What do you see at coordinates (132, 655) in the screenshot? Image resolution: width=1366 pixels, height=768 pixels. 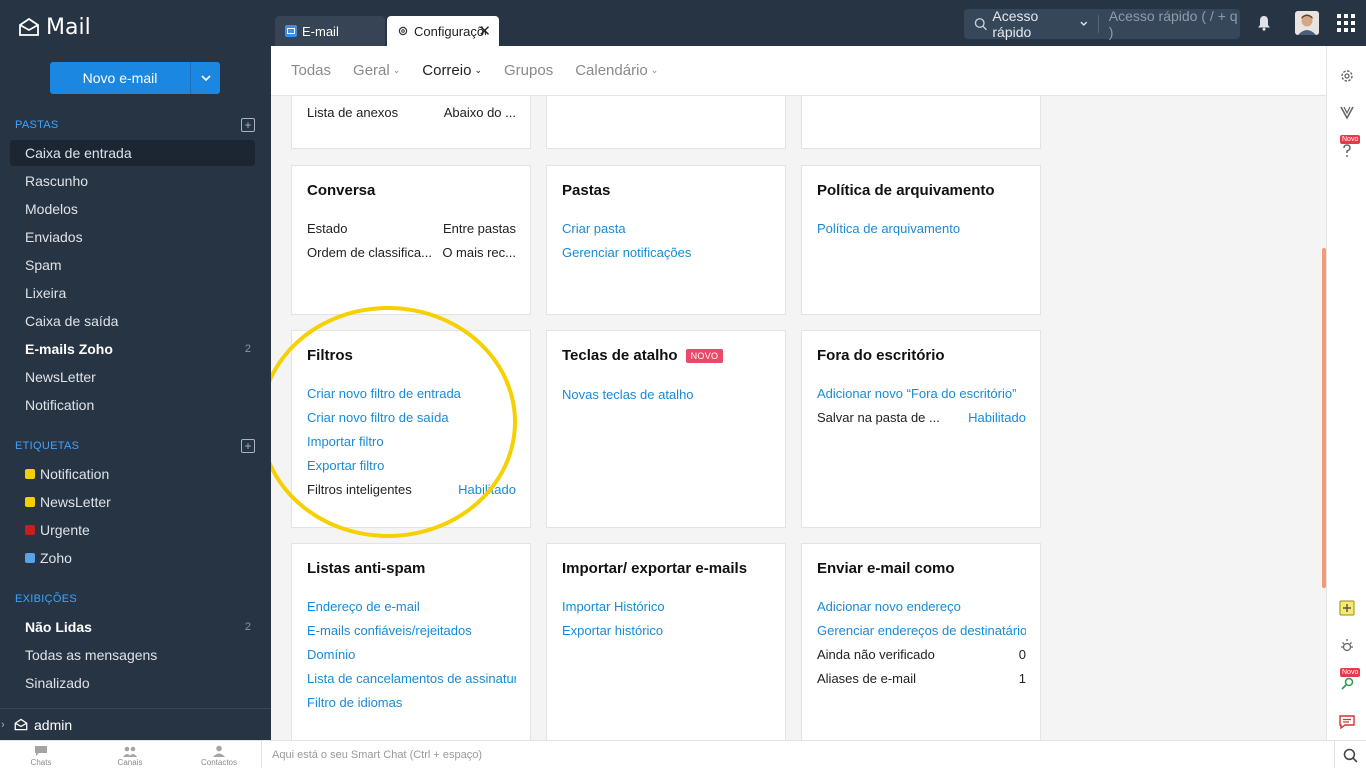 I see `view-all-messages: Todas as mensagens` at bounding box center [132, 655].